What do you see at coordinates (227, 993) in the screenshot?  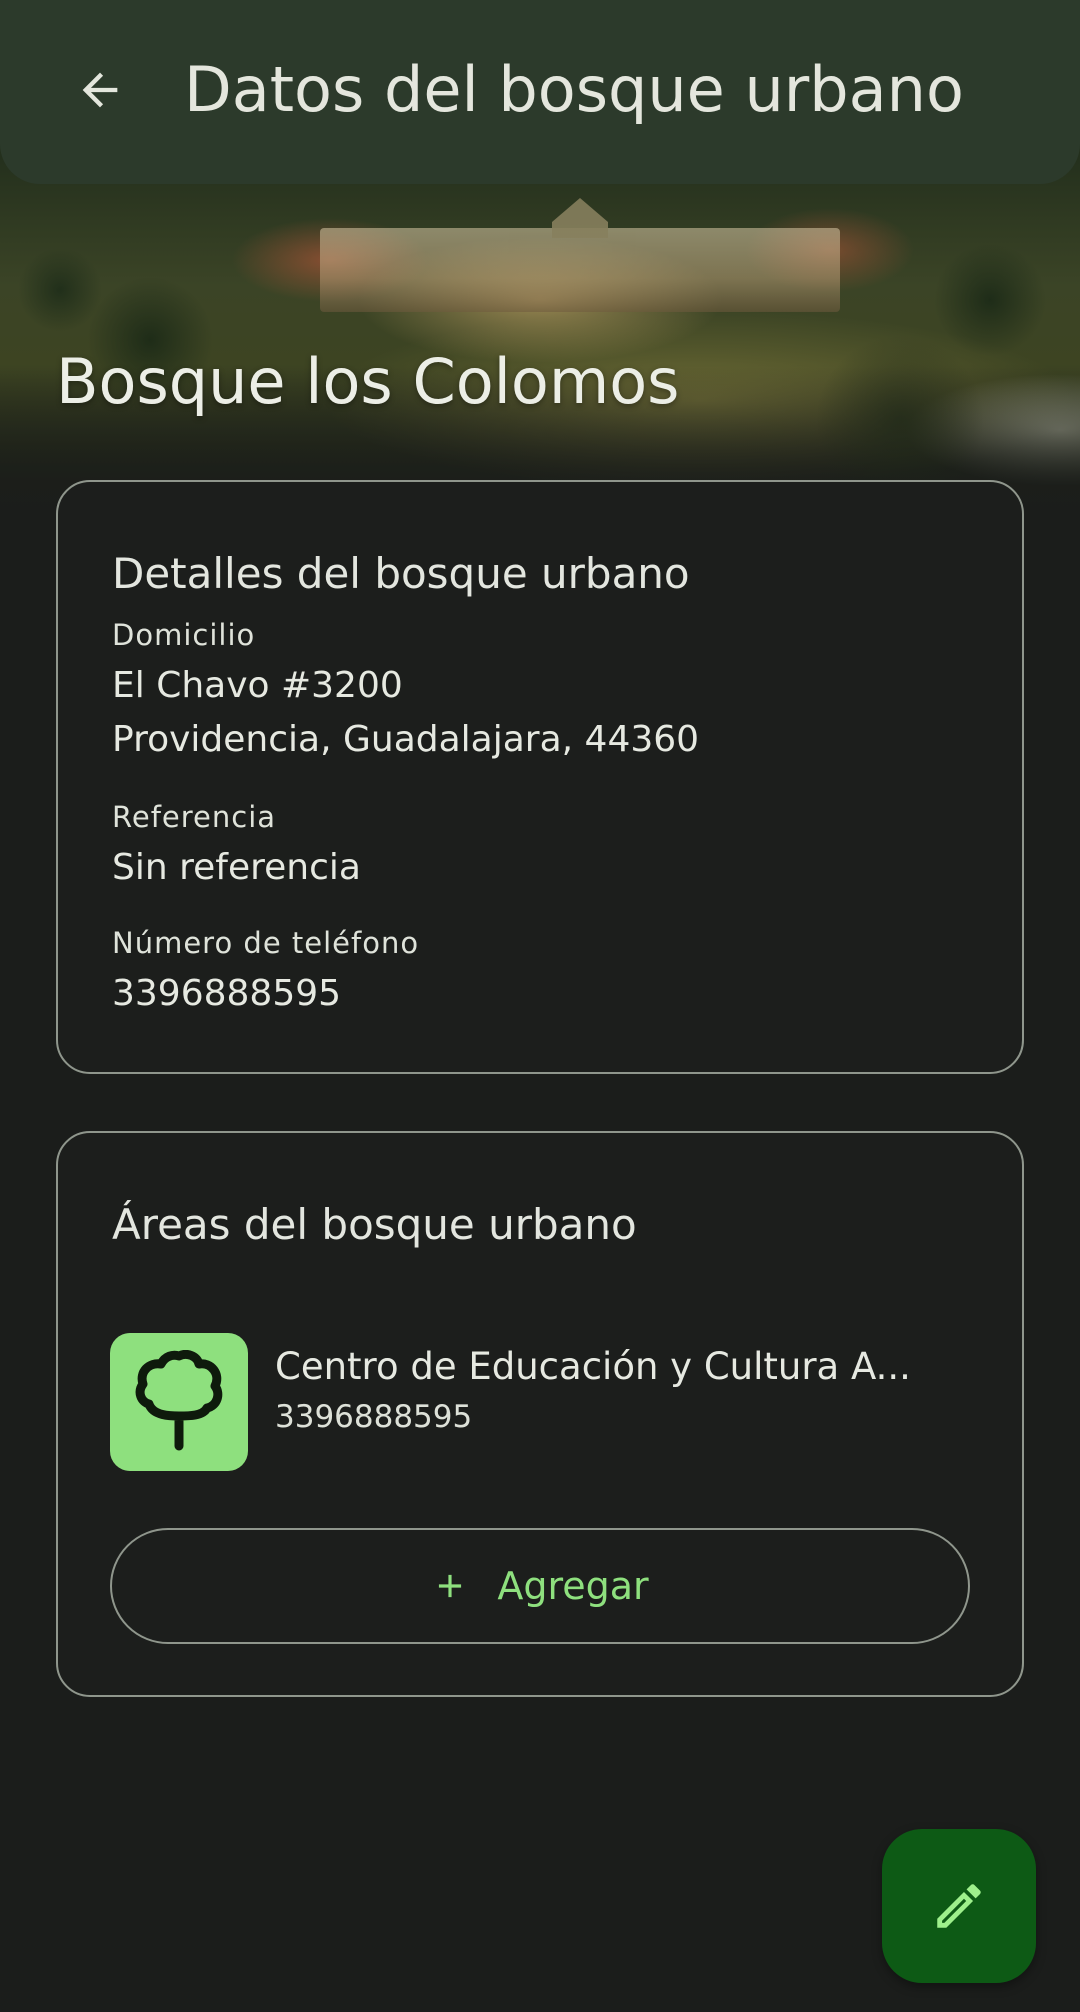 I see `phone-value: 3396888595` at bounding box center [227, 993].